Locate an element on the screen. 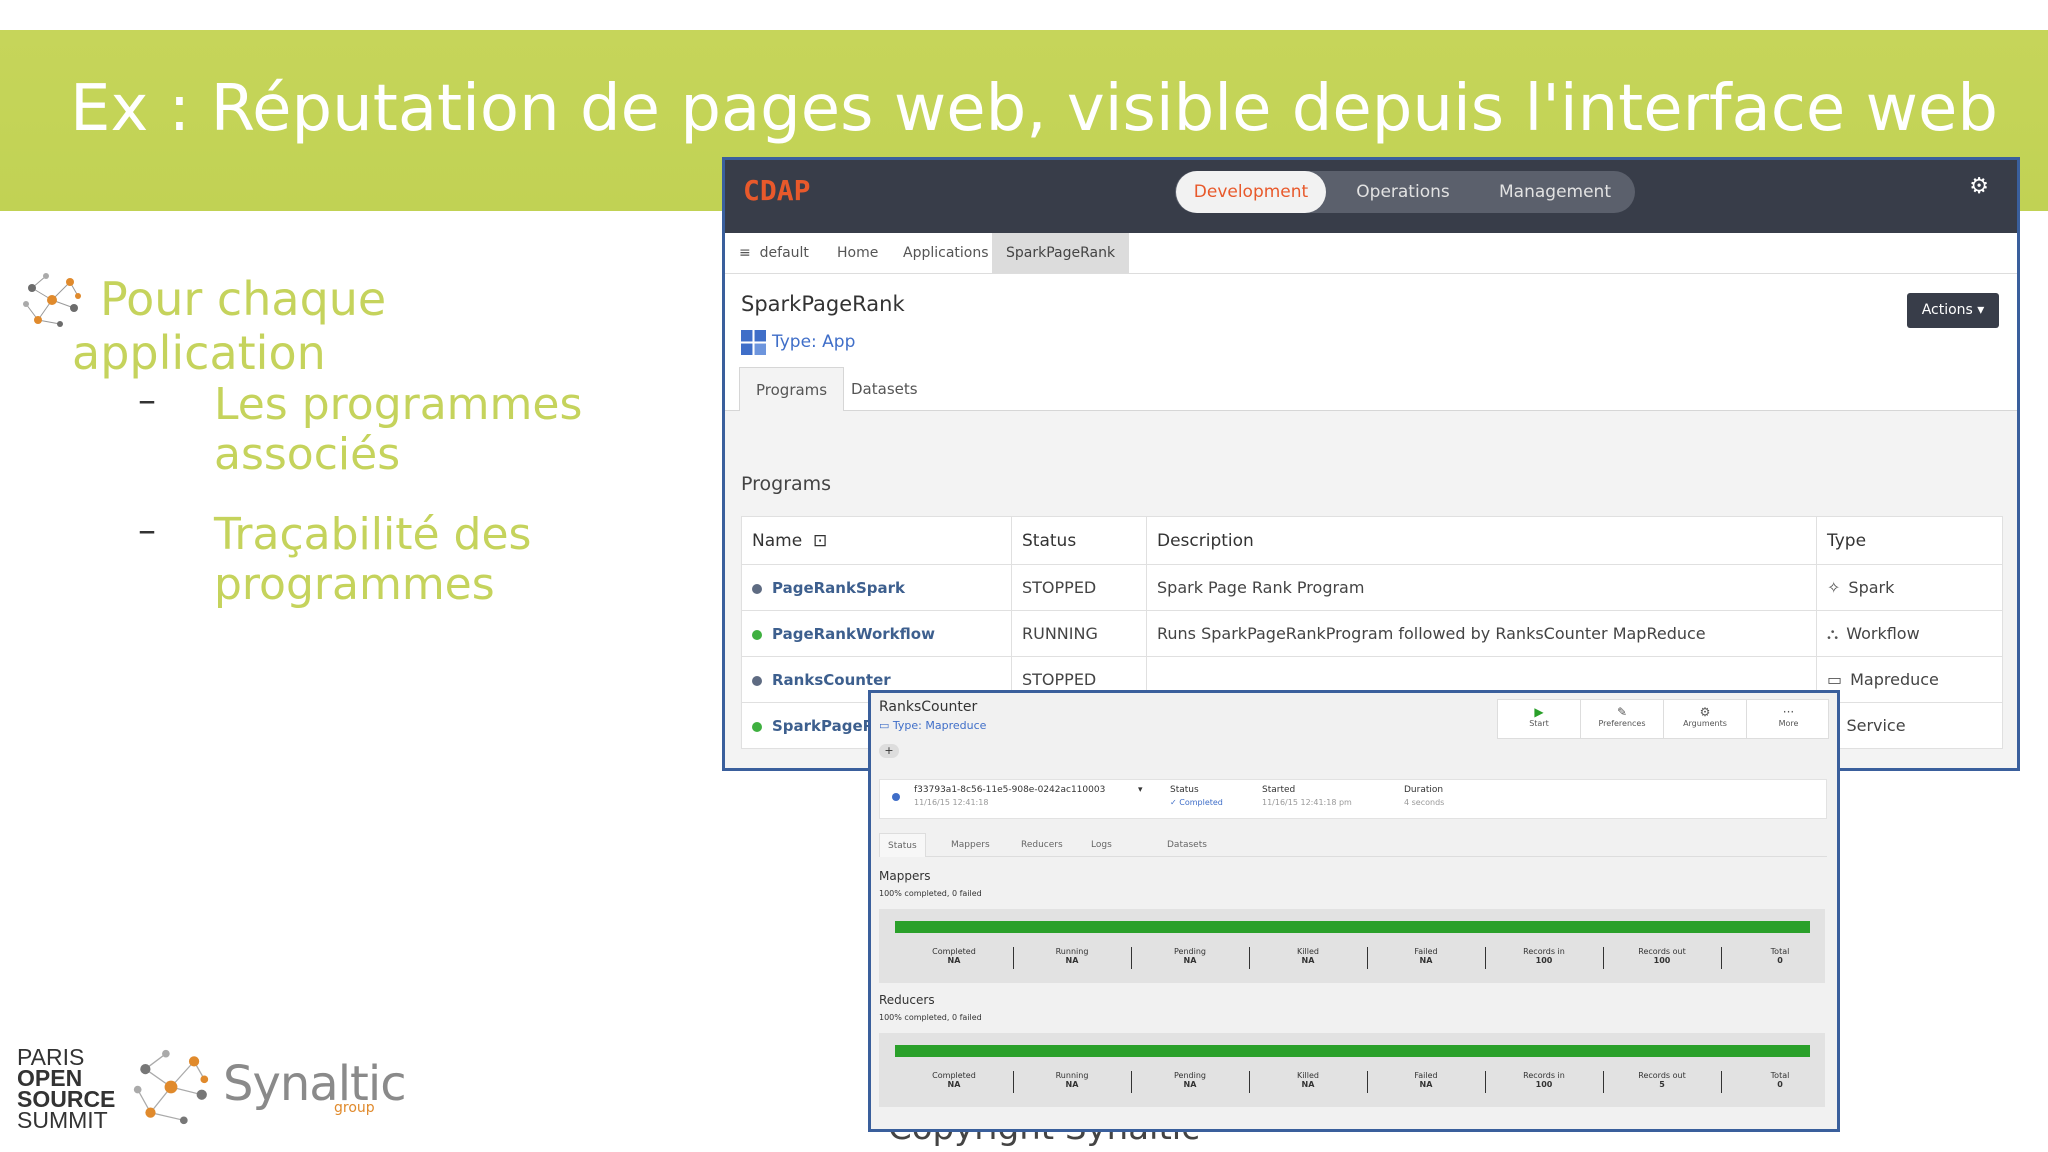 This screenshot has width=2048, height=1152. duration-label: Duration is located at coordinates (1424, 790).